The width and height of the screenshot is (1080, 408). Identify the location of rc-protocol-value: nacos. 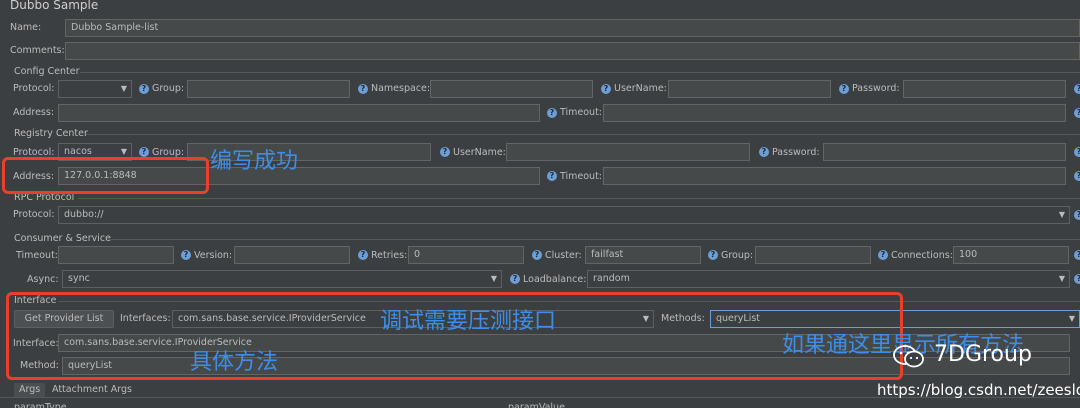
(78, 151).